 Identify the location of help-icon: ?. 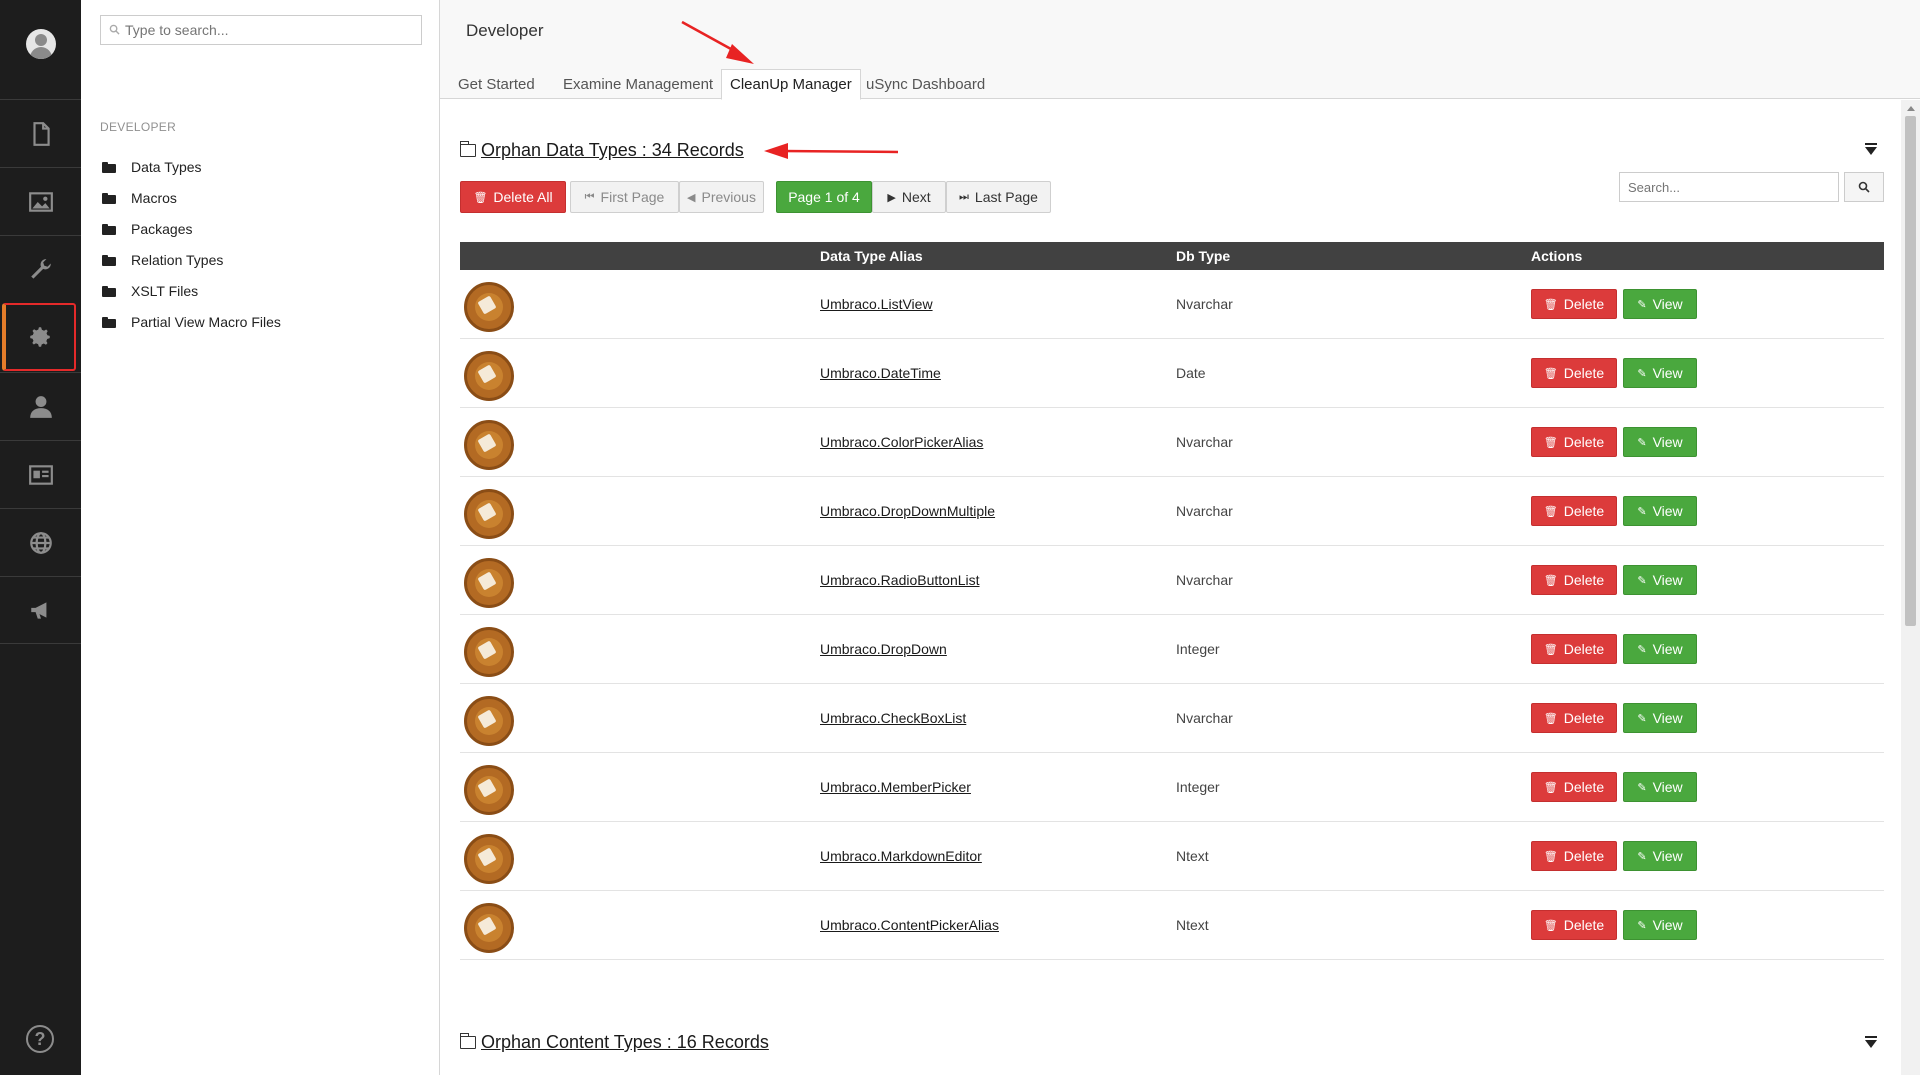
(40, 1039).